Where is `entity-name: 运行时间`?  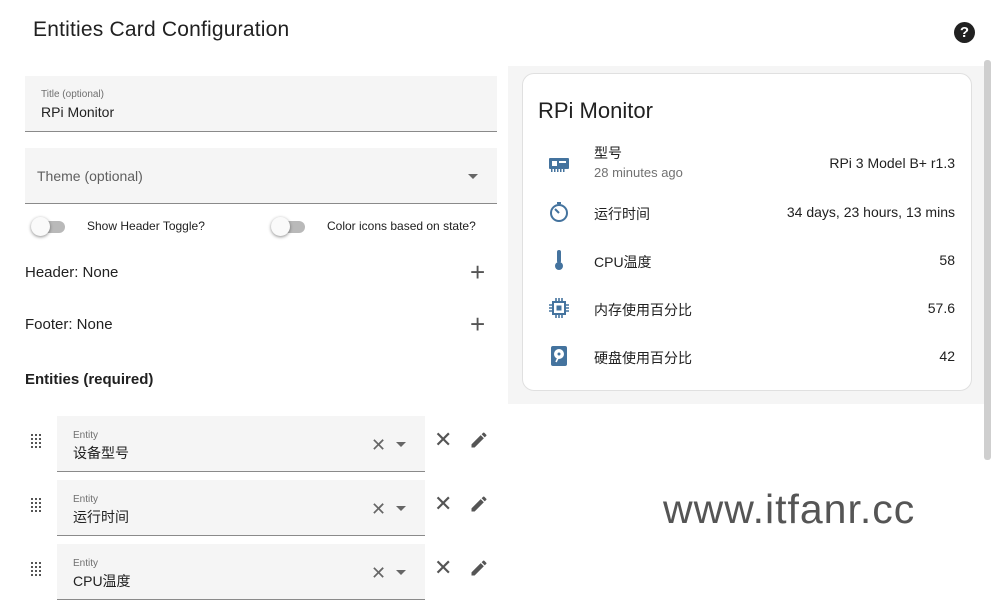
entity-name: 运行时间 is located at coordinates (622, 214).